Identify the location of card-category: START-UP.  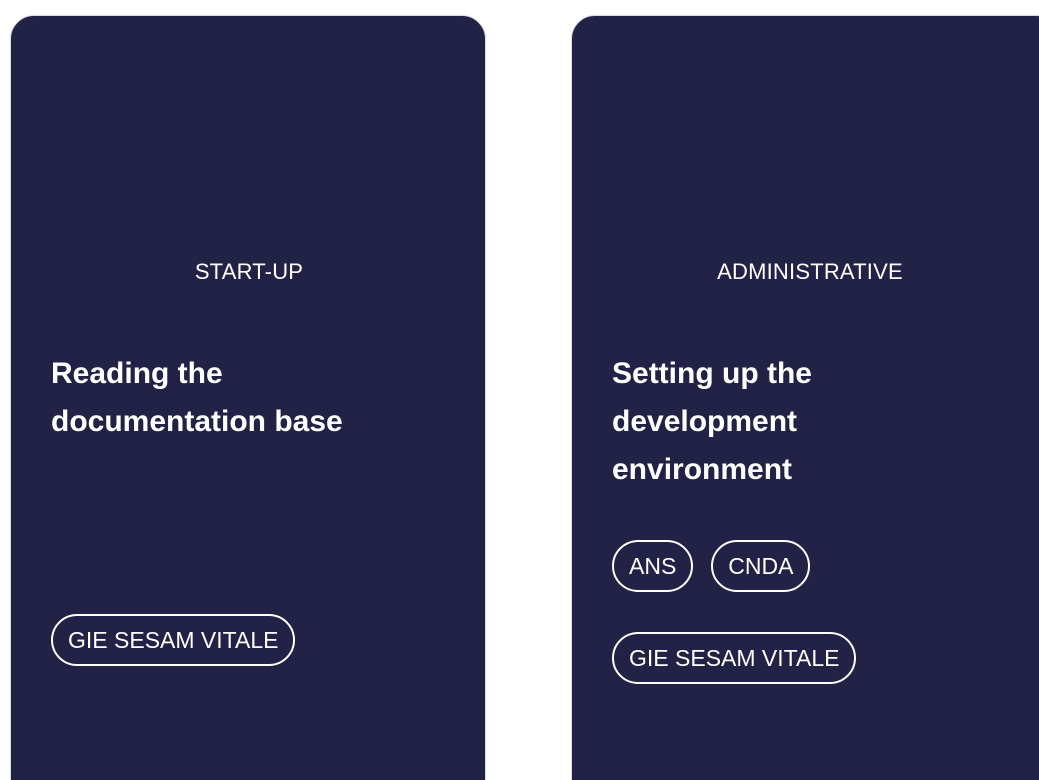
(249, 271).